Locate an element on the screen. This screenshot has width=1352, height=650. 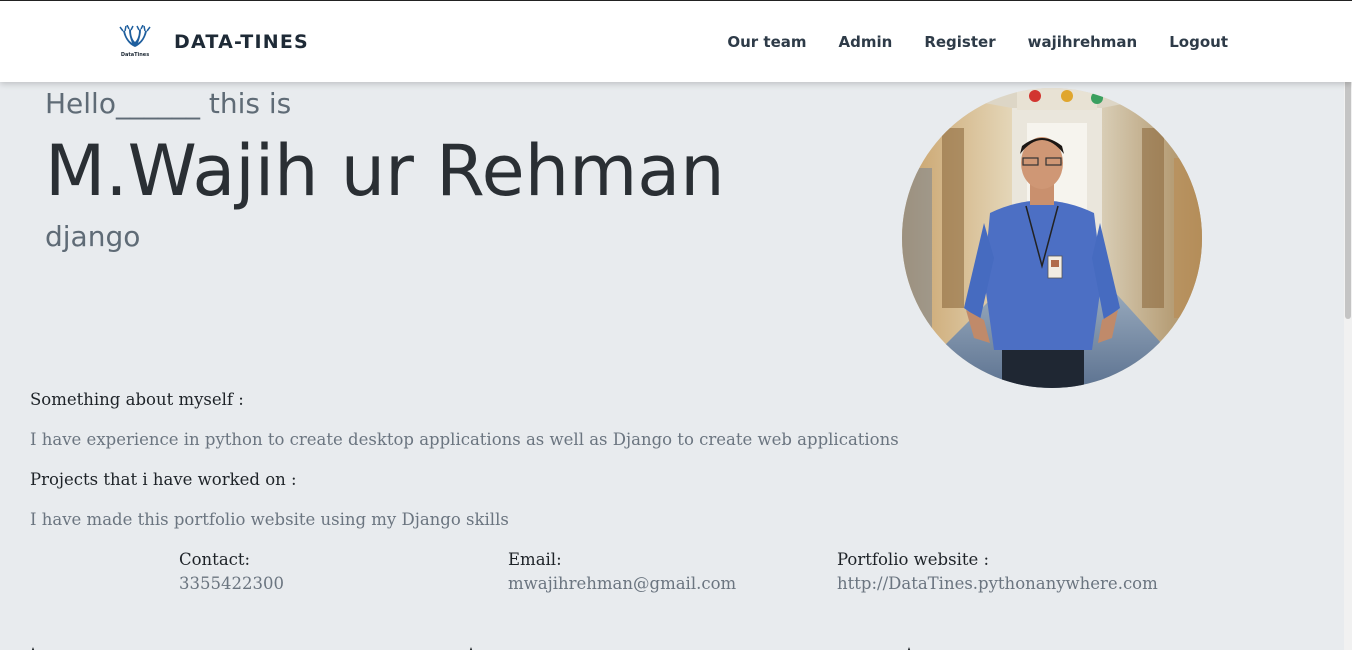
brand-name: DATA-TINES is located at coordinates (241, 42).